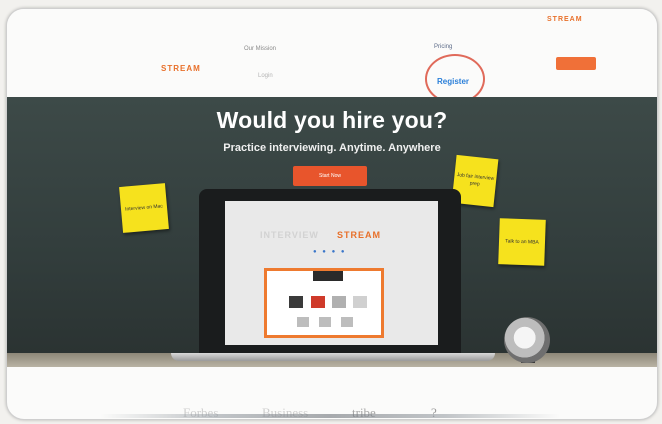 The image size is (662, 424). I want to click on register-link: Register, so click(453, 81).